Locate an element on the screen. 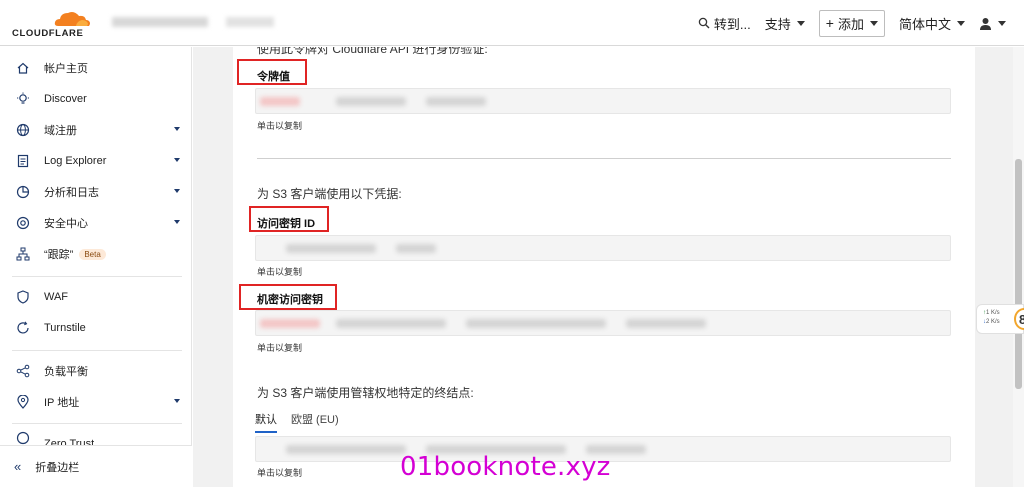 The width and height of the screenshot is (1024, 487). sidebar-item-label: Turnstile is located at coordinates (65, 328).